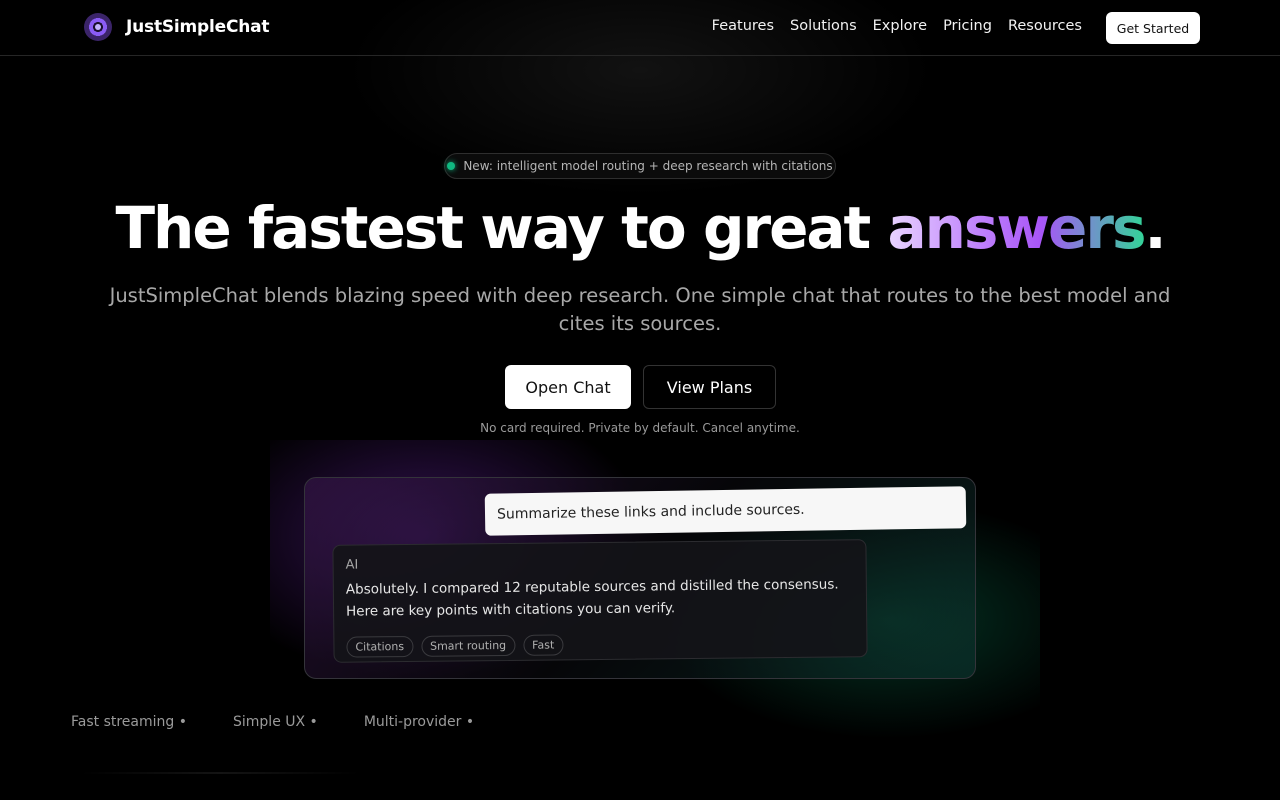 The height and width of the screenshot is (800, 1280). What do you see at coordinates (543, 645) in the screenshot?
I see `tag-fast: Fast` at bounding box center [543, 645].